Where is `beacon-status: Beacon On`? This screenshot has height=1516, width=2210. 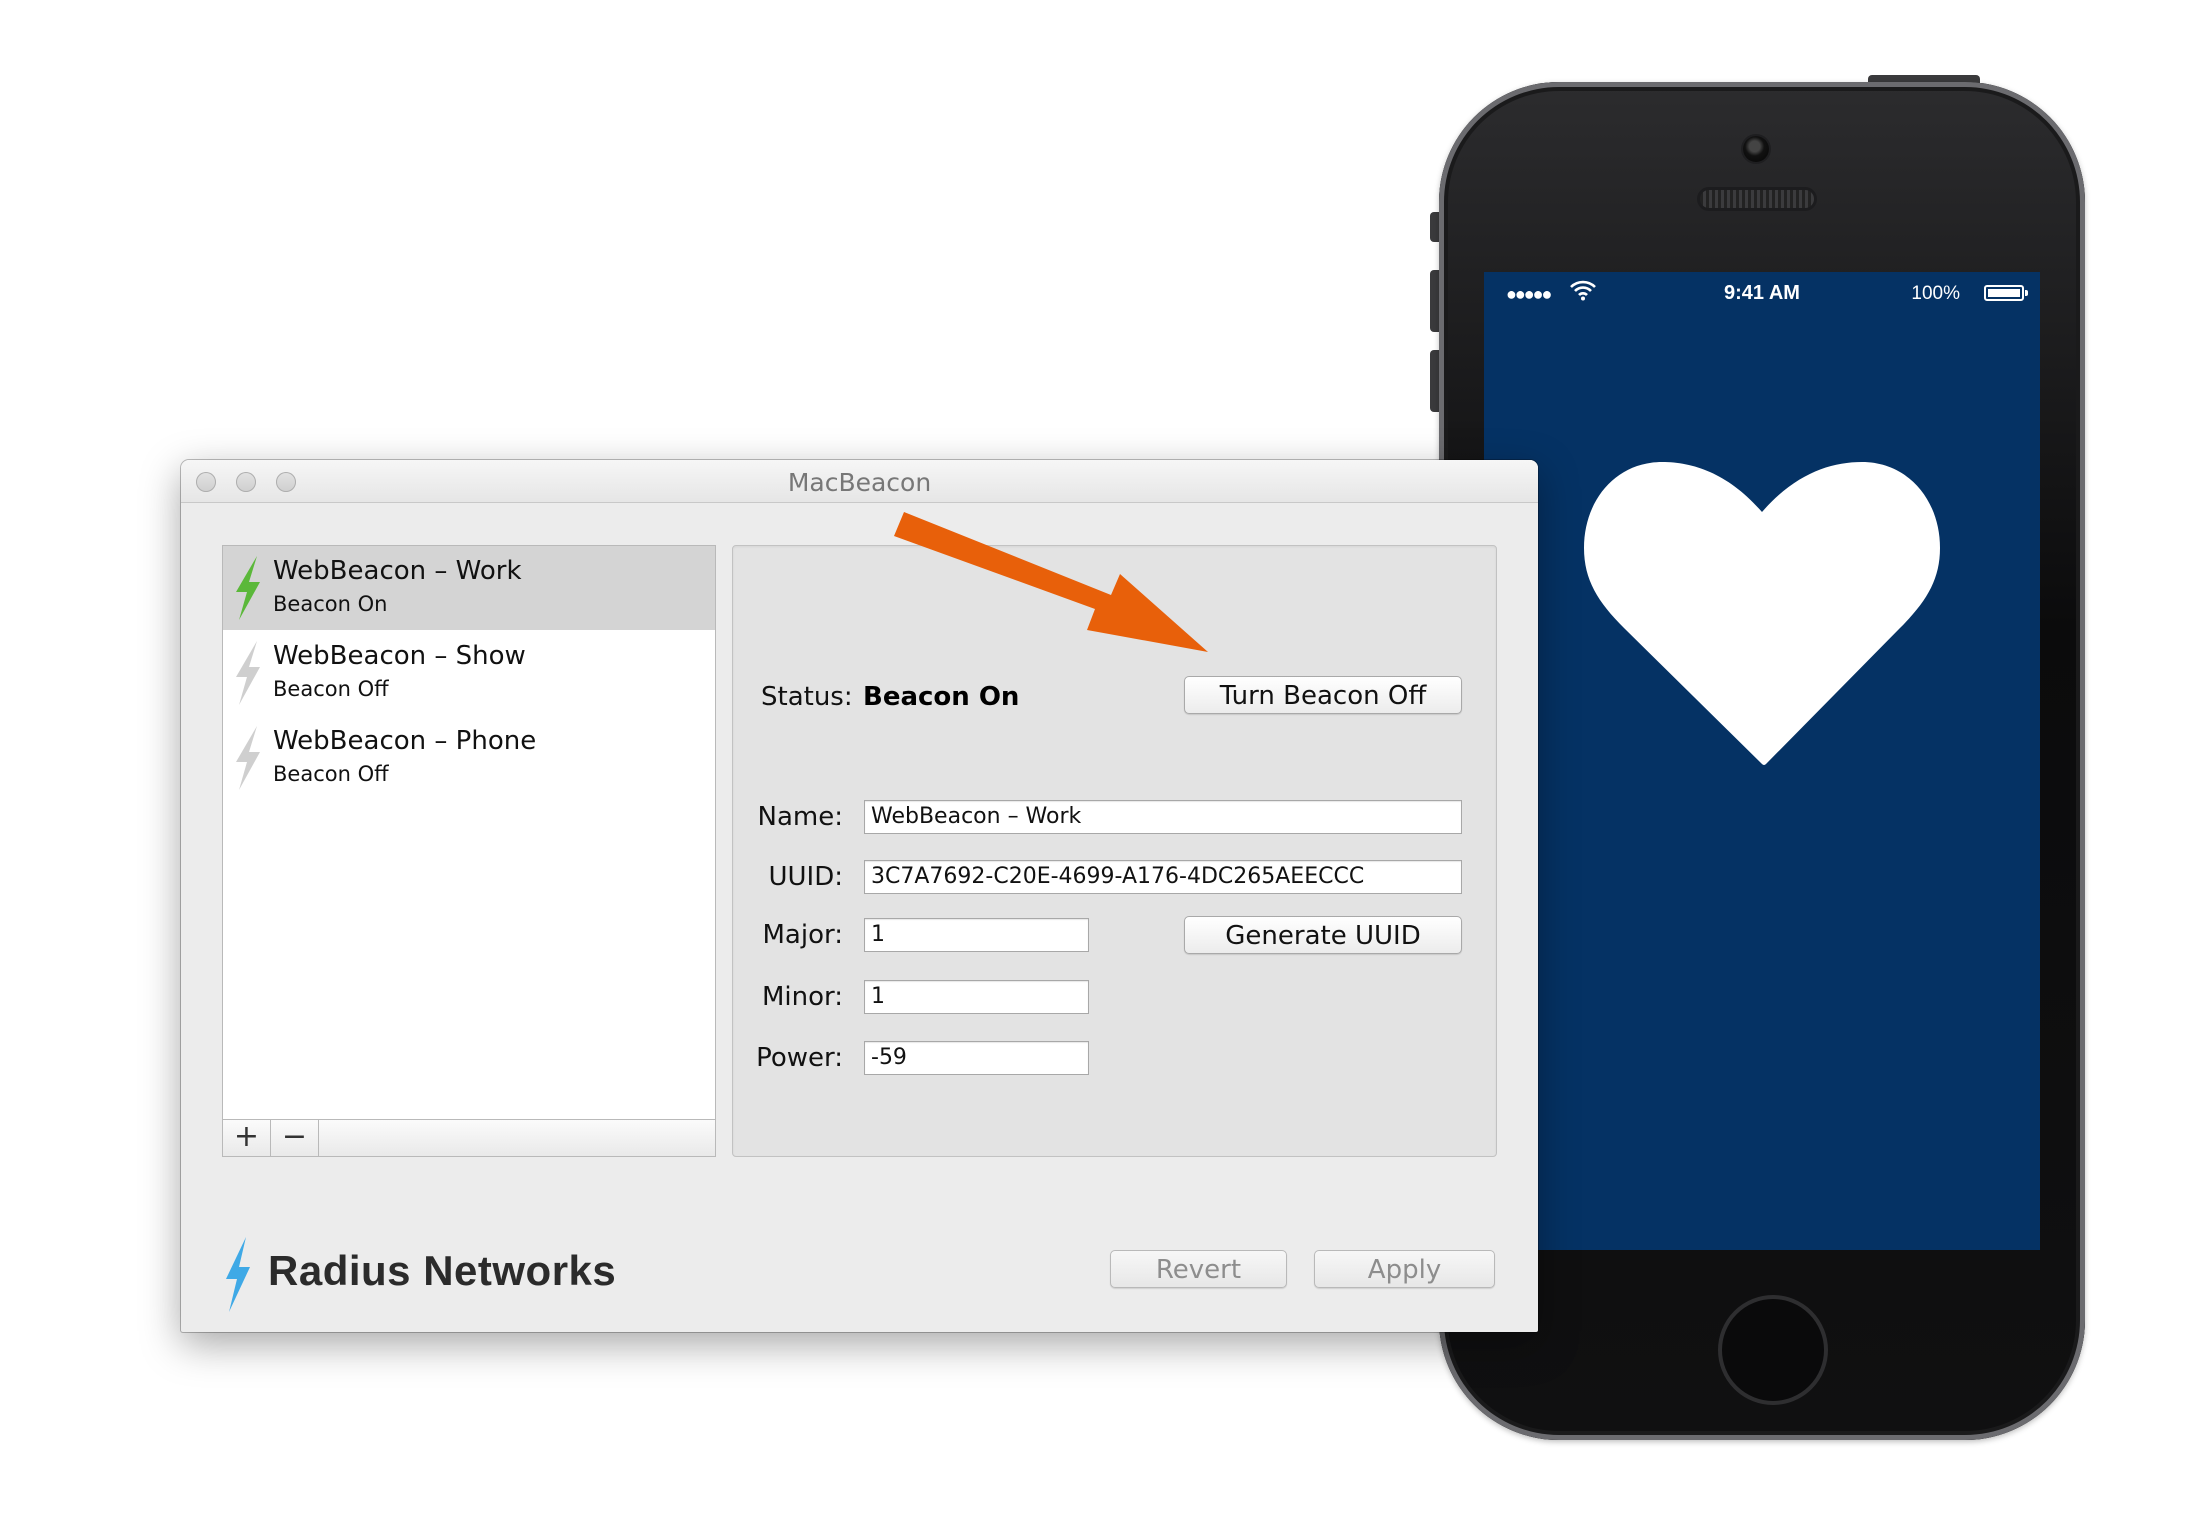
beacon-status: Beacon On is located at coordinates (330, 604).